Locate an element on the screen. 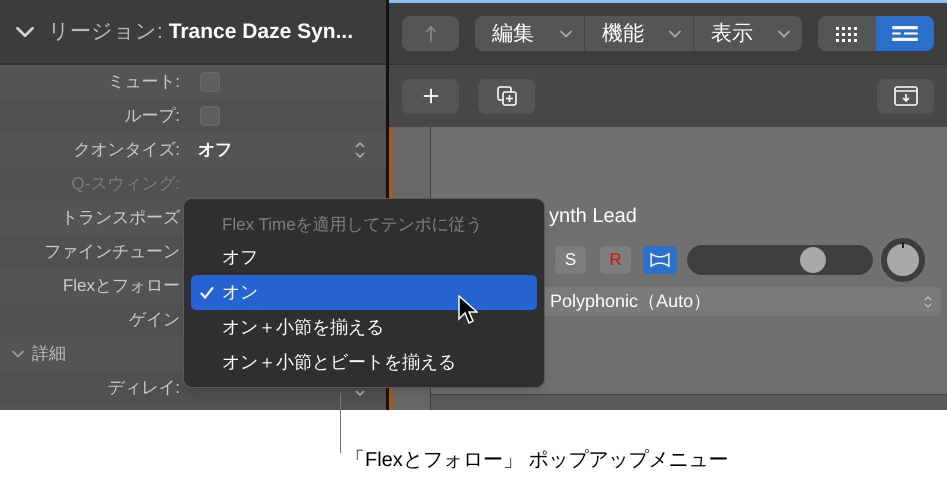 The height and width of the screenshot is (481, 947). field-label: ミュート: is located at coordinates (143, 82).